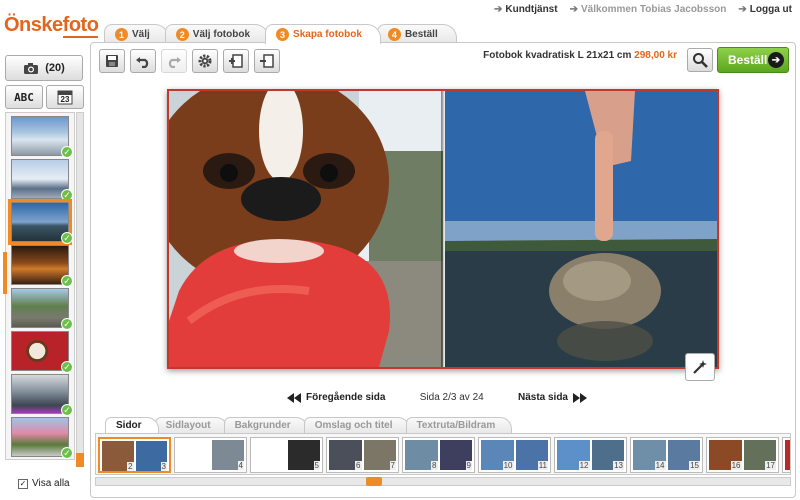 This screenshot has height=500, width=800. I want to click on arrow-right-icon: ➔, so click(573, 9).